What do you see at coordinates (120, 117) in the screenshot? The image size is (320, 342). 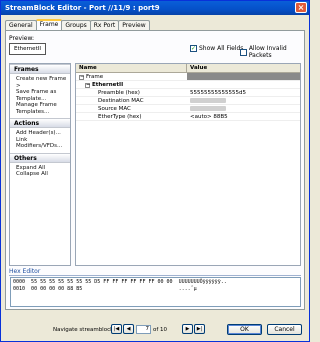 I see `ethertype-label: EtherType (hex)` at bounding box center [120, 117].